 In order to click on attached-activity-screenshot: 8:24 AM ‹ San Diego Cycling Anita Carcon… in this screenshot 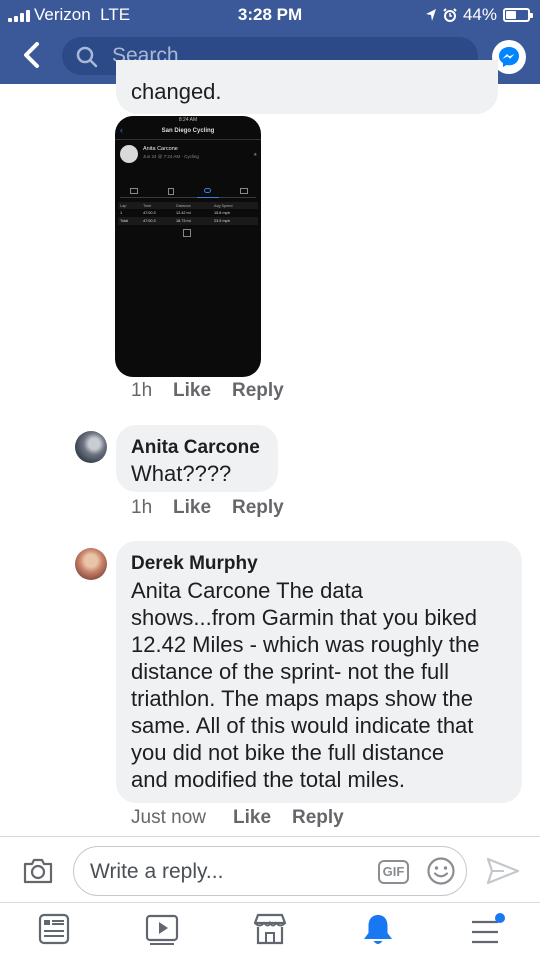, I will do `click(188, 246)`.